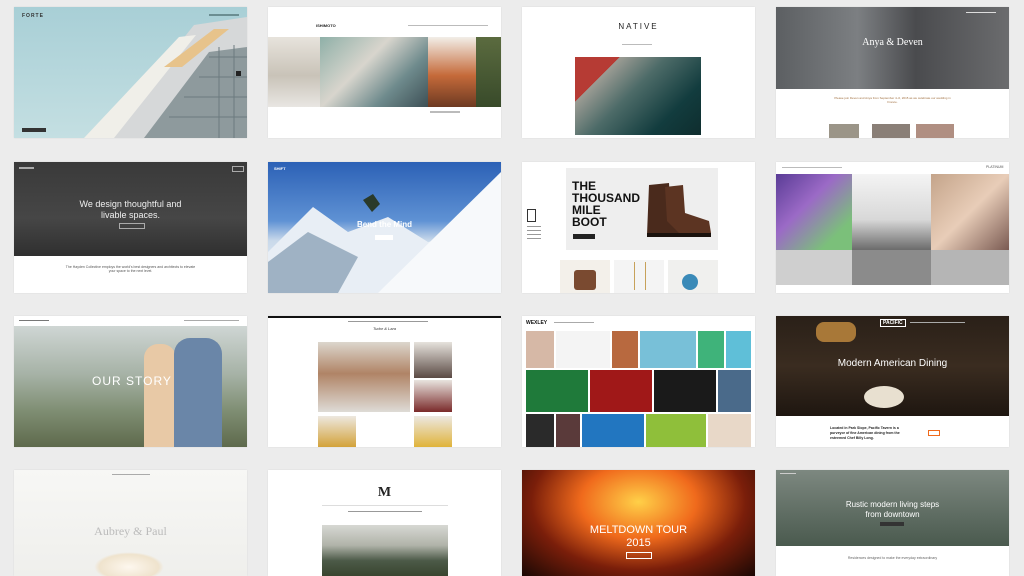  I want to click on concert-photo, so click(638, 523).